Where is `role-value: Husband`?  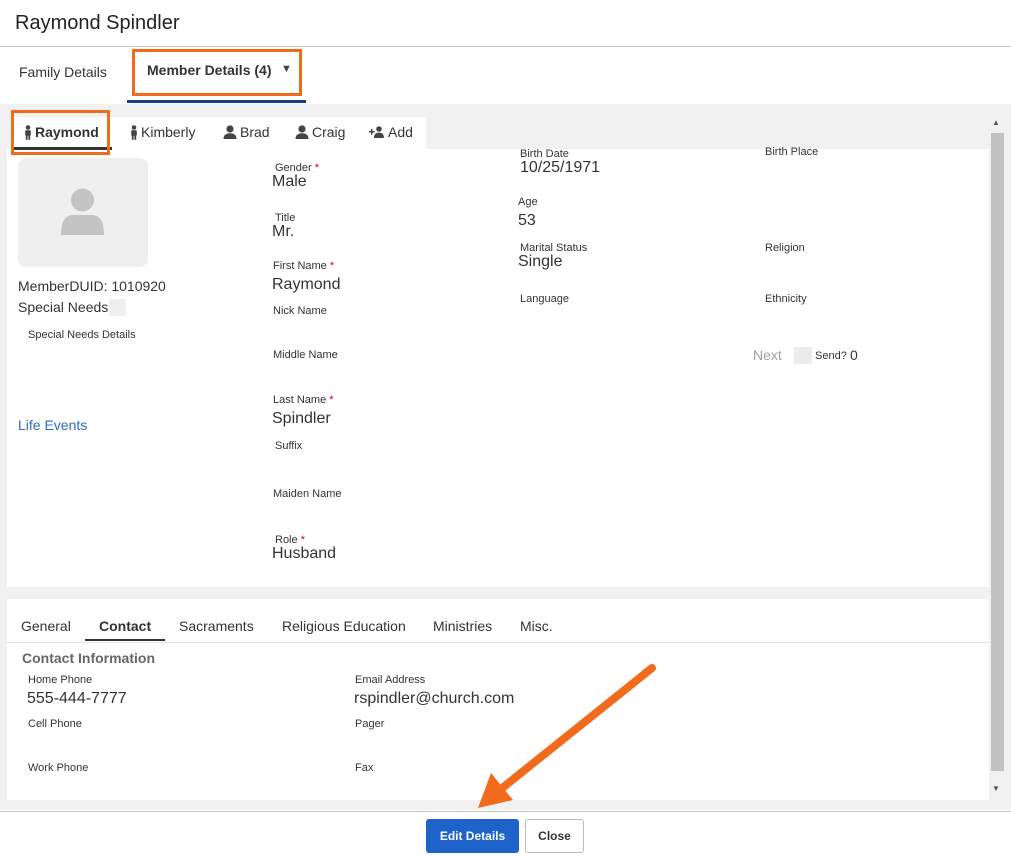
role-value: Husband is located at coordinates (304, 553).